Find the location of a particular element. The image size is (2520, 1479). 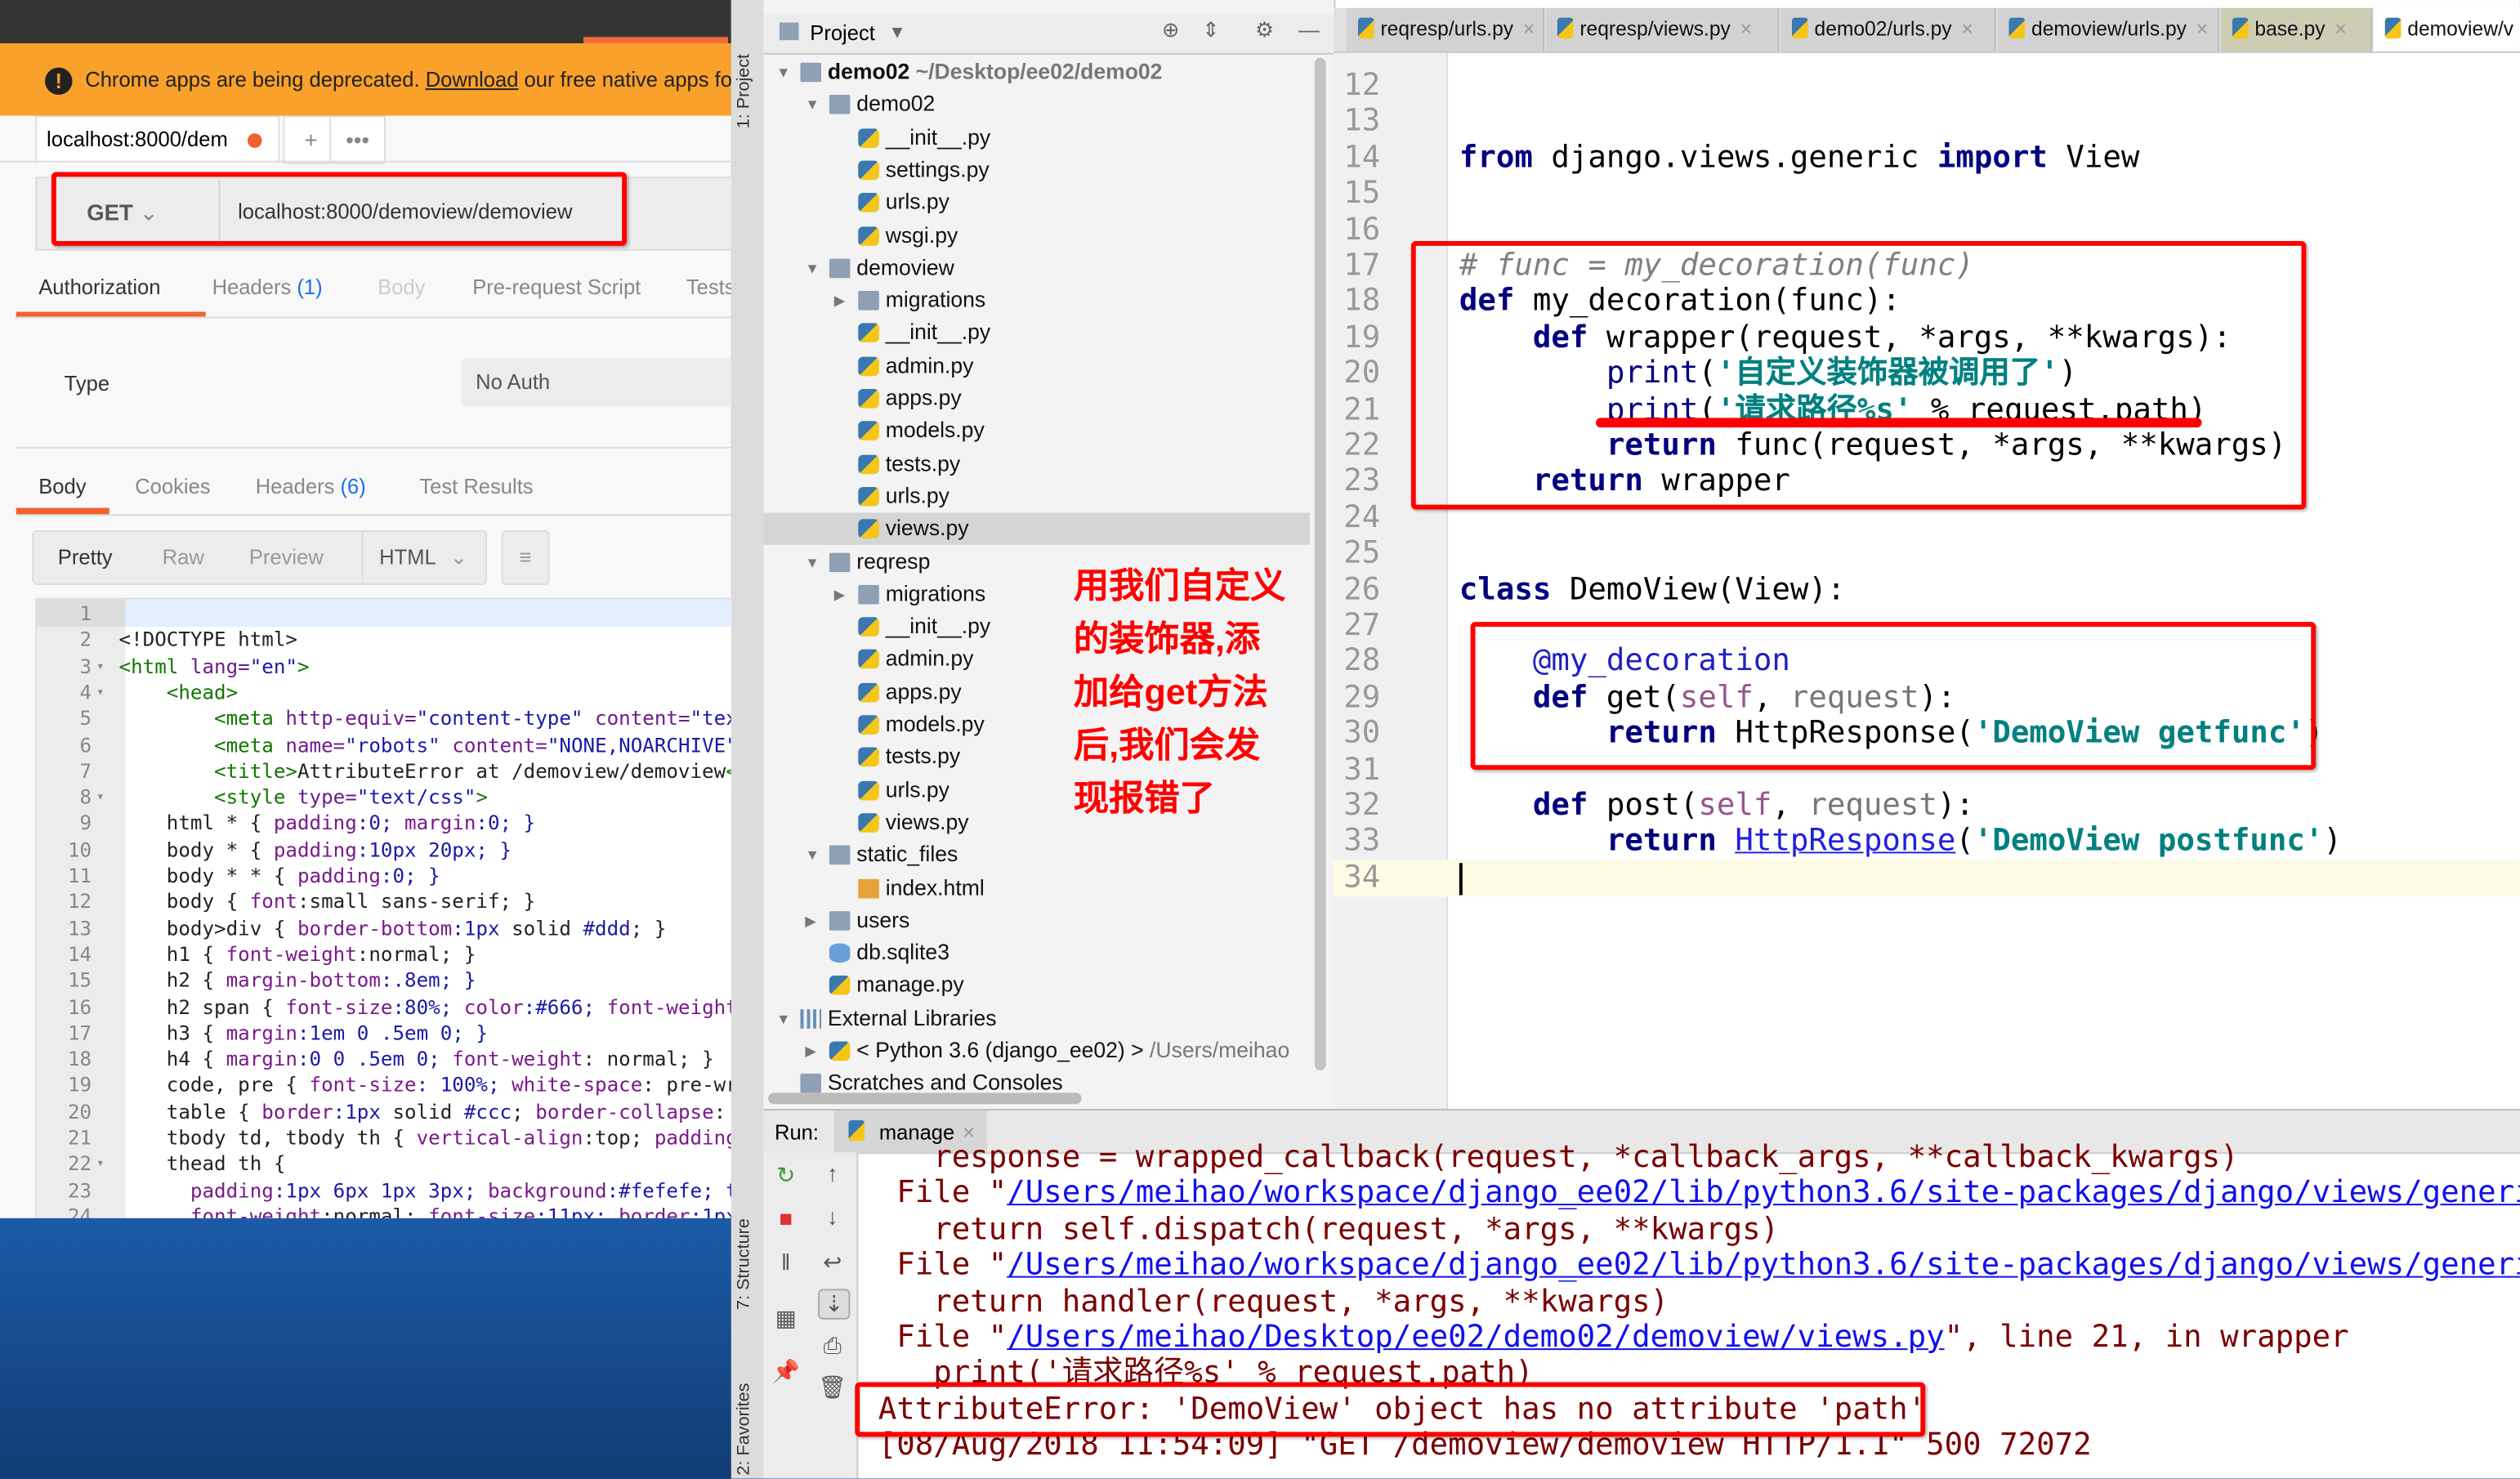

editor-tab: base.py × is located at coordinates (2296, 29).